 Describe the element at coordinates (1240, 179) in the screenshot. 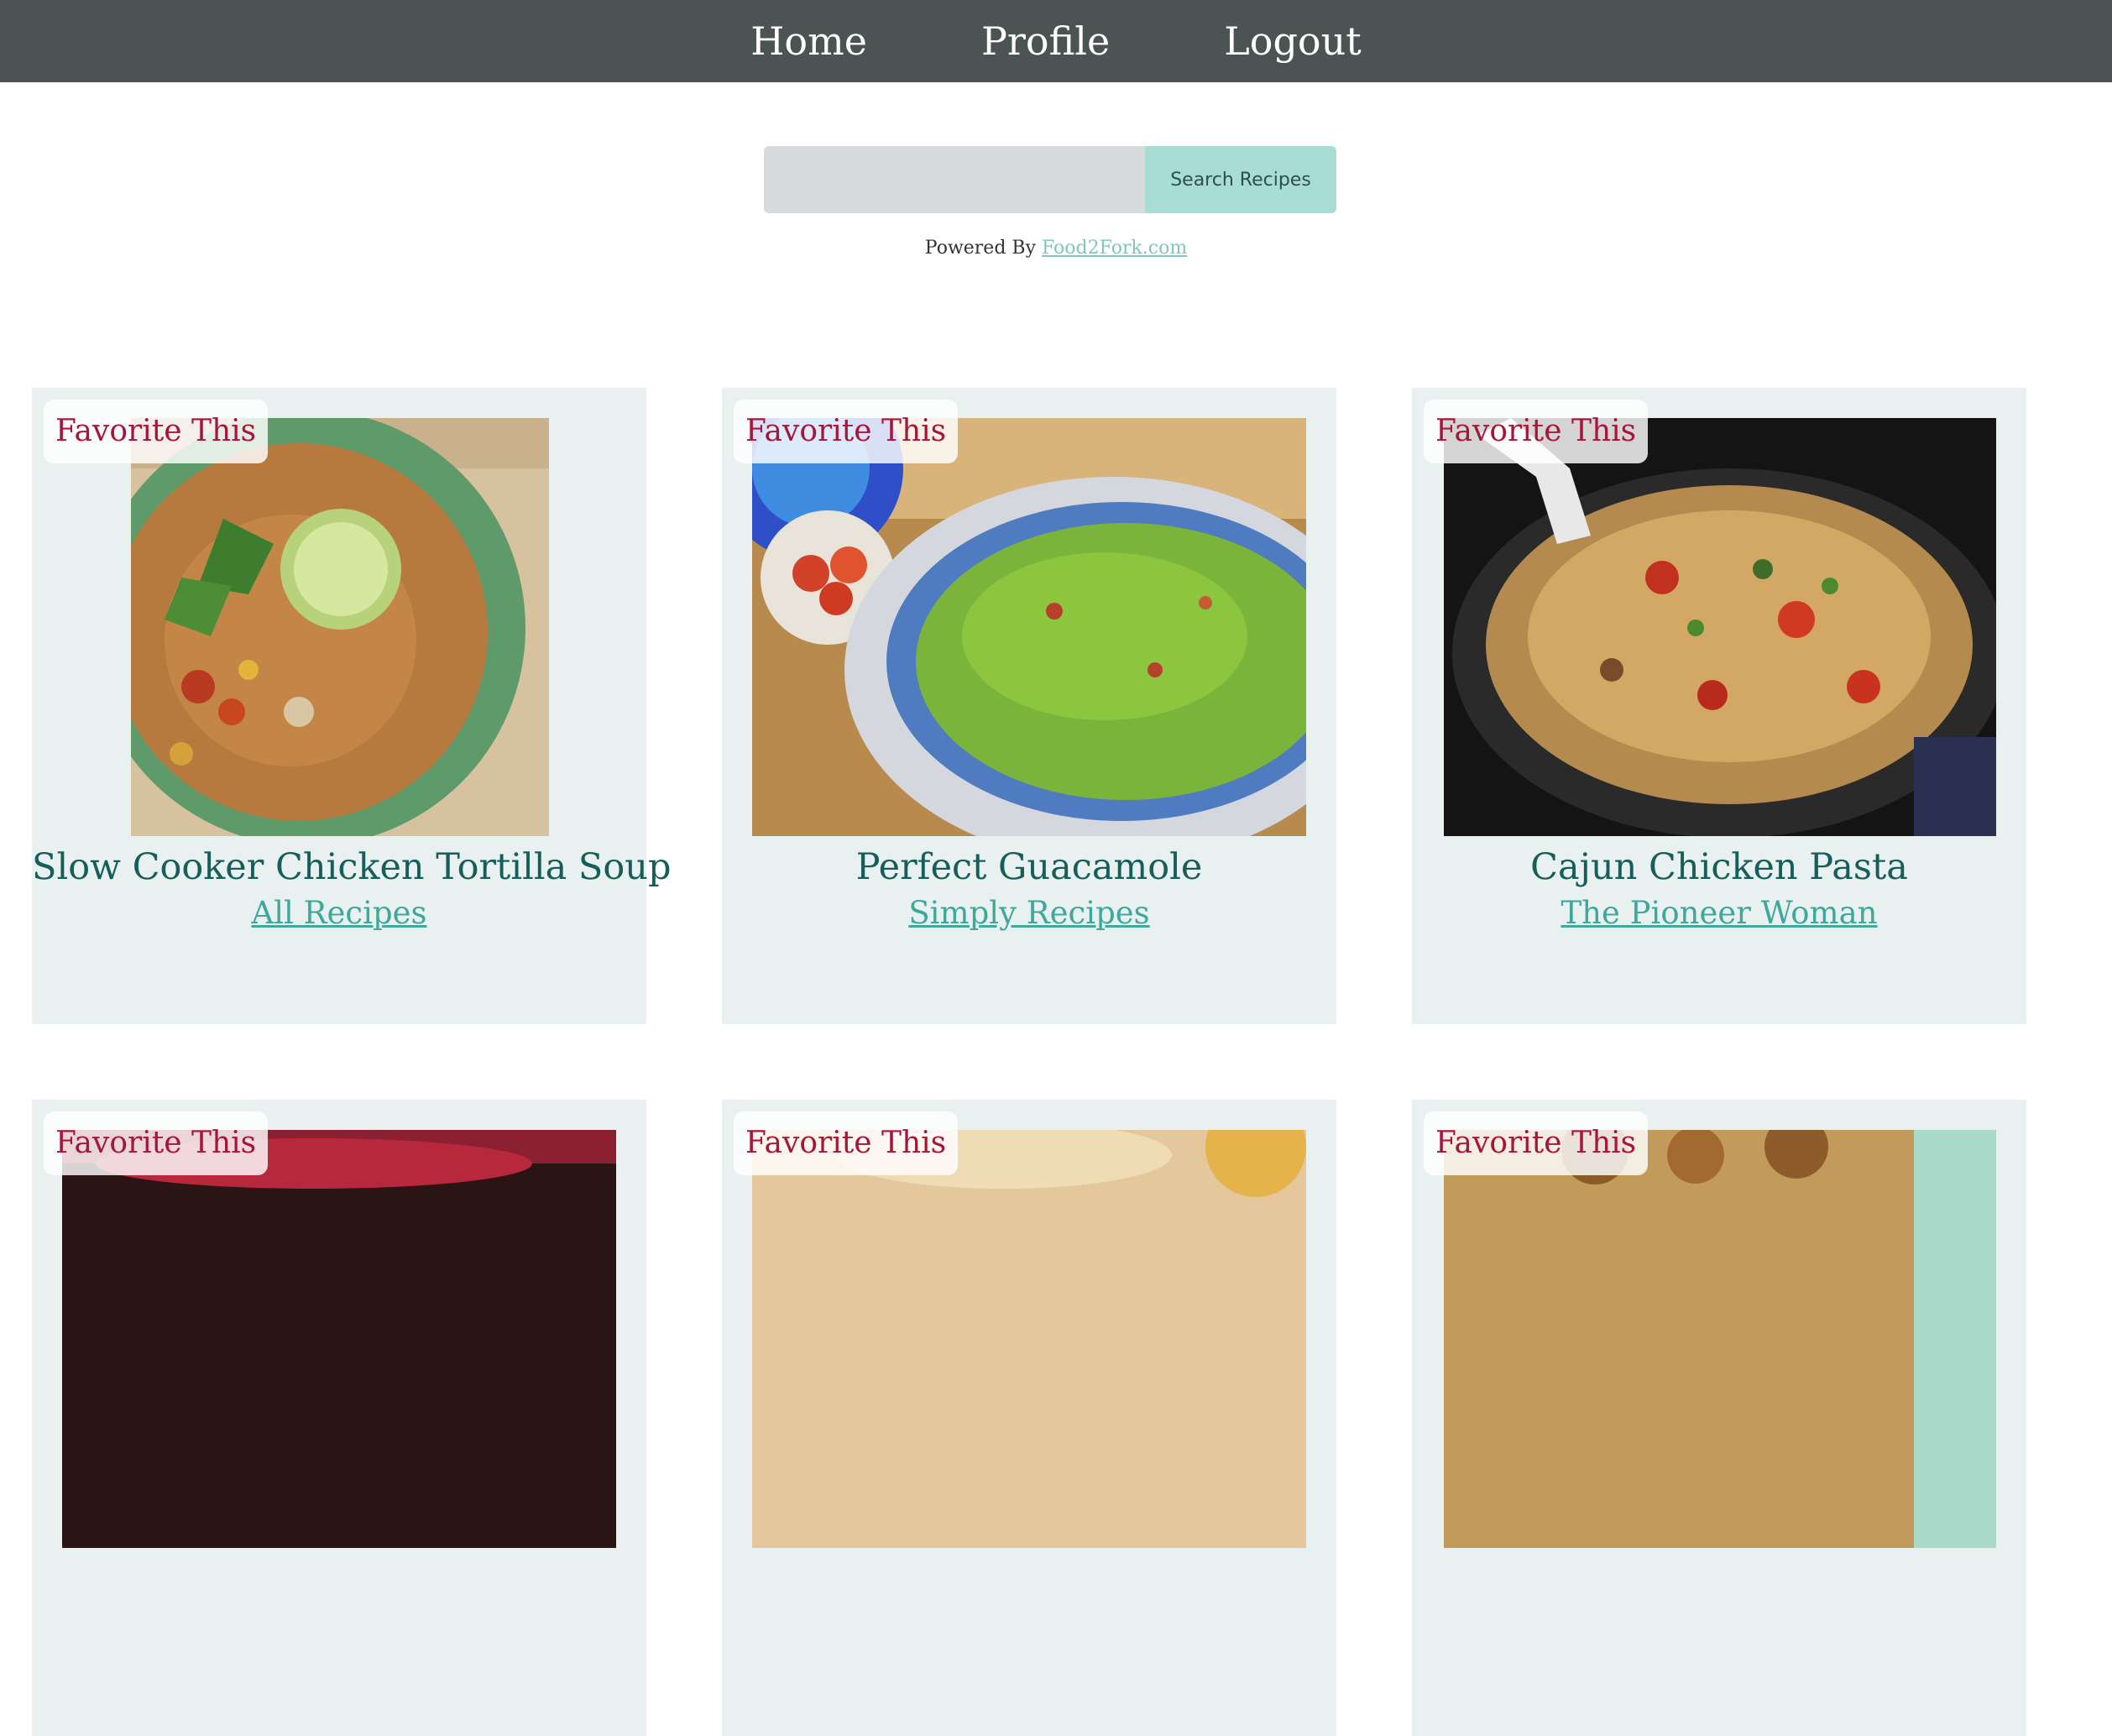

I see `search-recipes-button: Search Recipes` at that location.